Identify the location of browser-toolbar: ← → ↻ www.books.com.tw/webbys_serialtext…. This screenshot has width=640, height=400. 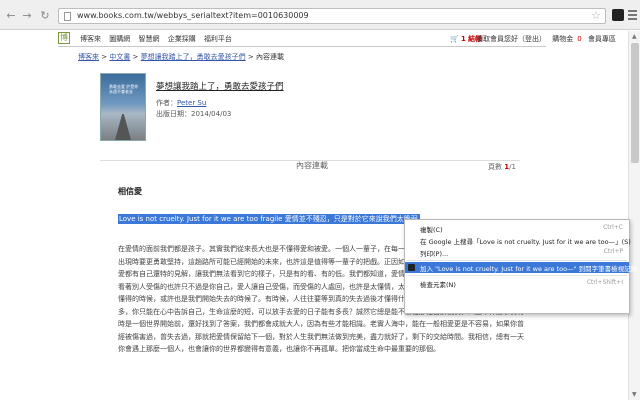
(320, 15).